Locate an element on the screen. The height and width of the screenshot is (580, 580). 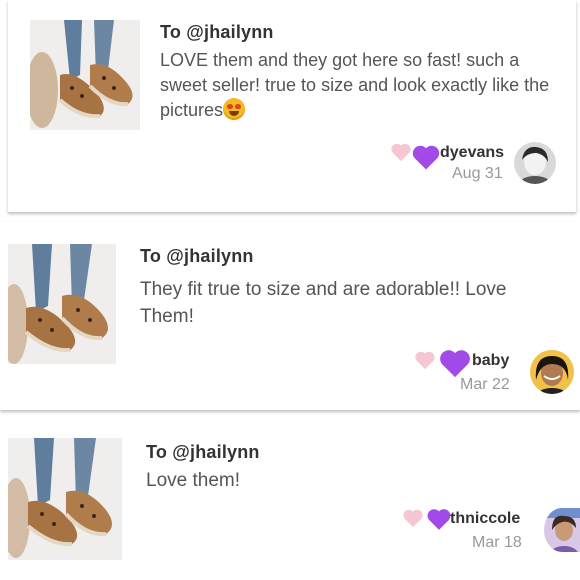
reviewer-username: thniccole is located at coordinates (485, 519).